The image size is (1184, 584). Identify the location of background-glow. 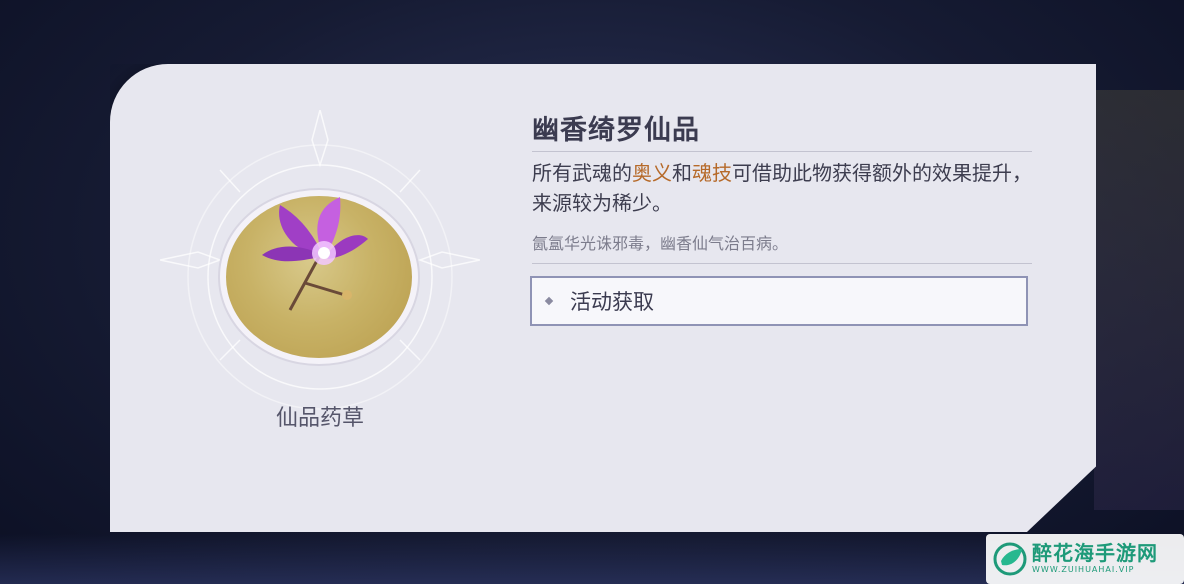
(1139, 300).